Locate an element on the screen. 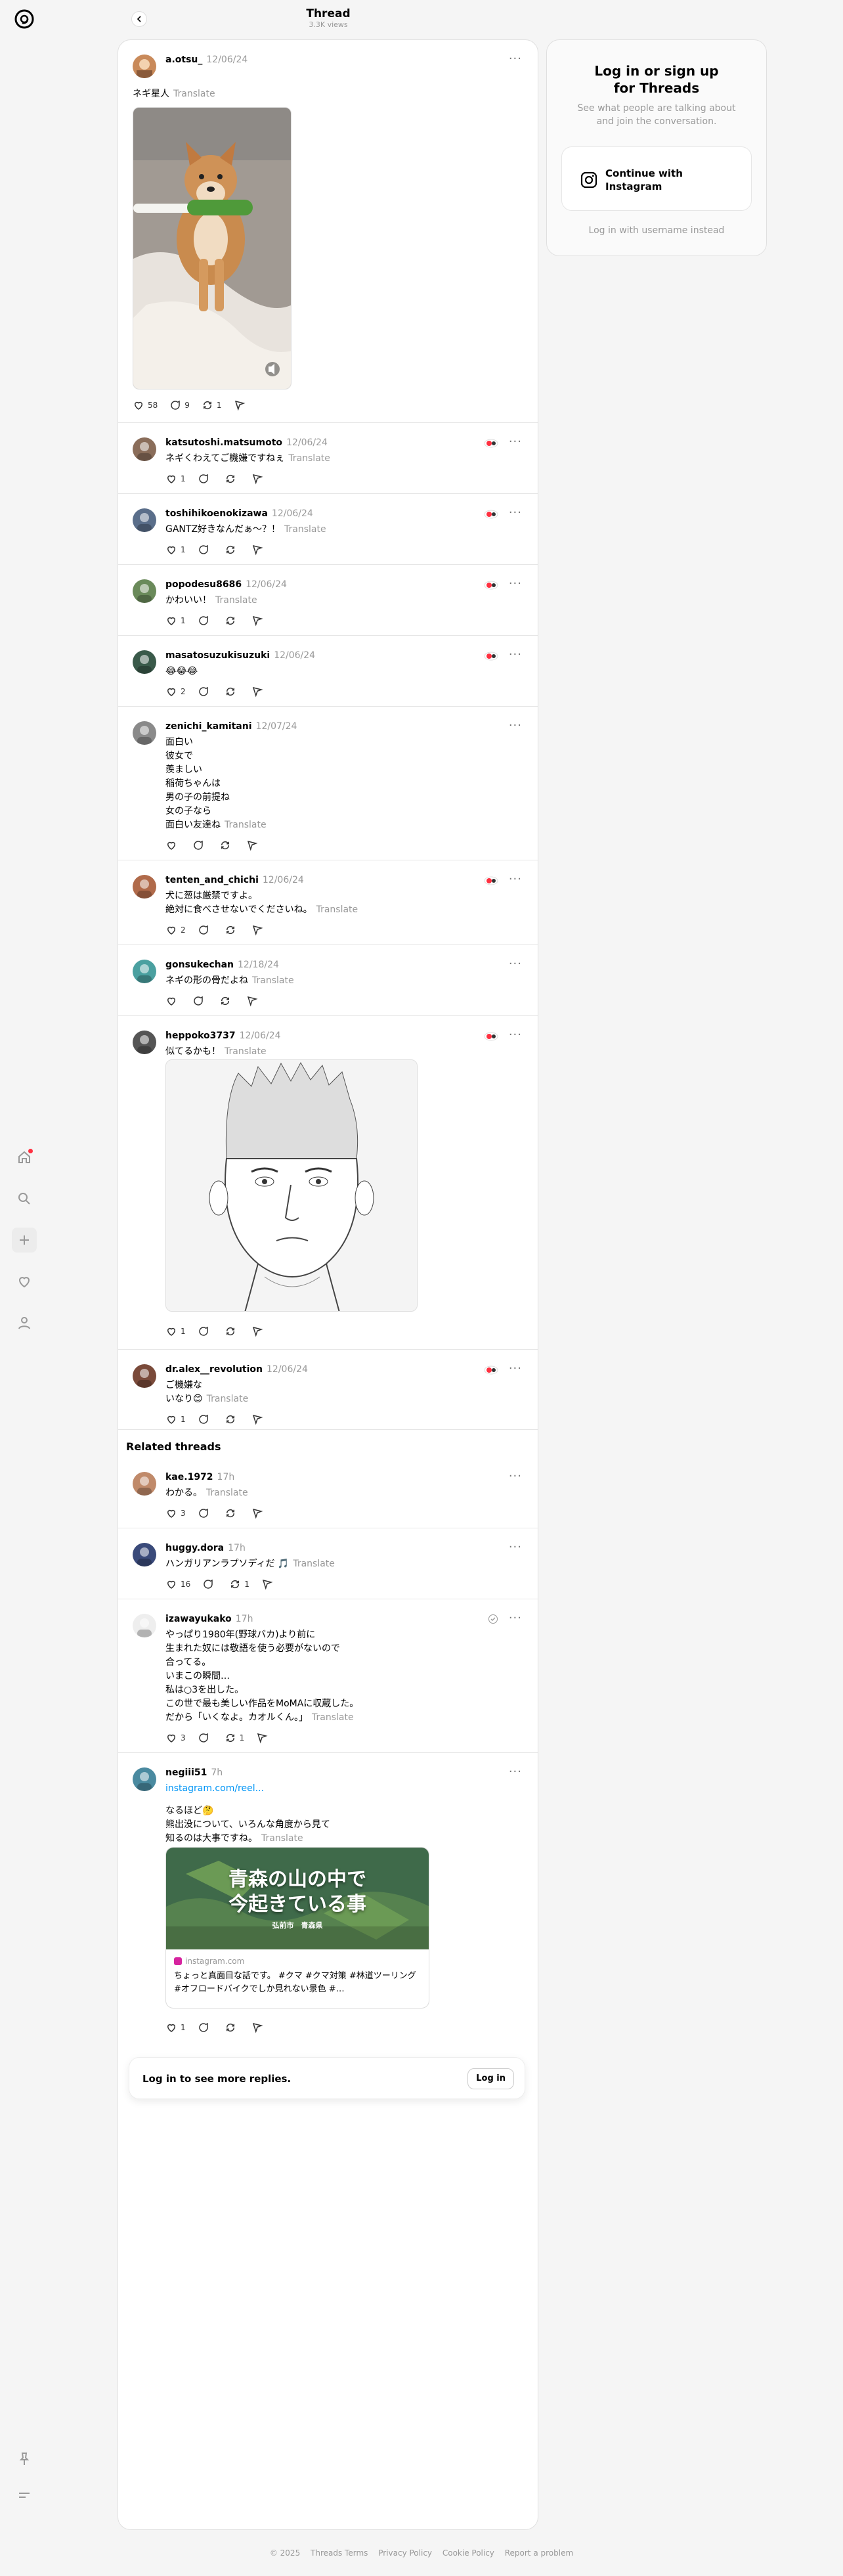 Image resolution: width=843 pixels, height=2576 pixels. post-author: a.otsu_ 12/06/24 is located at coordinates (206, 60).